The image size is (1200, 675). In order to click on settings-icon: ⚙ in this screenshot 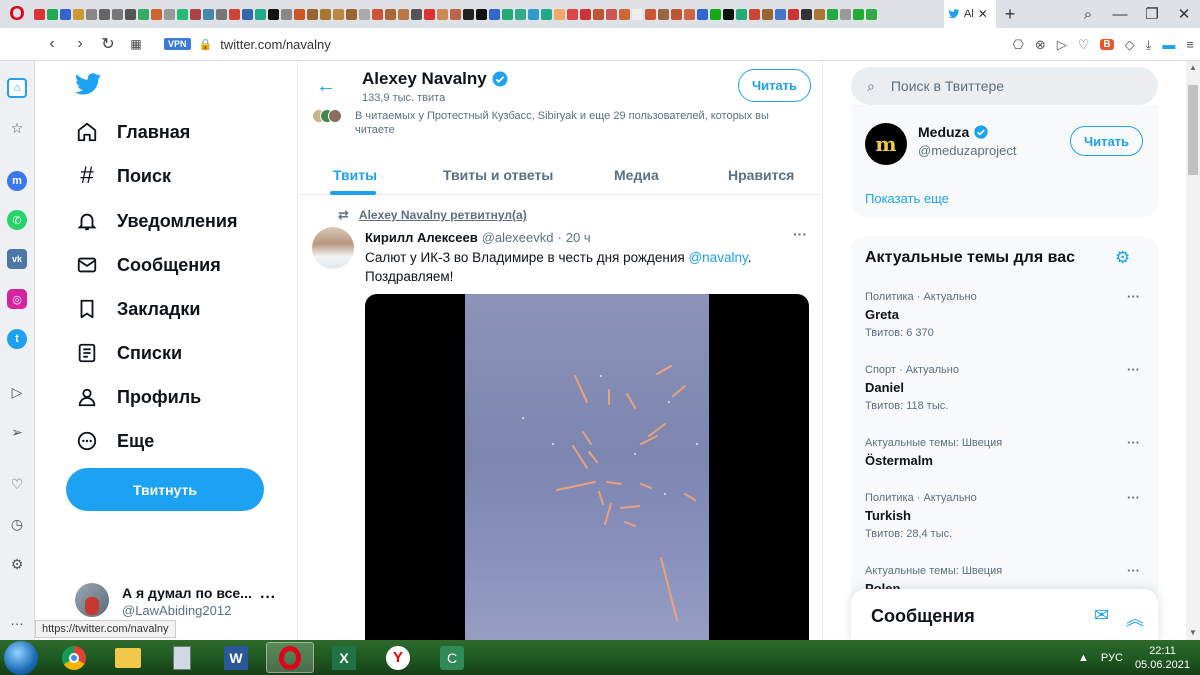, I will do `click(17, 564)`.